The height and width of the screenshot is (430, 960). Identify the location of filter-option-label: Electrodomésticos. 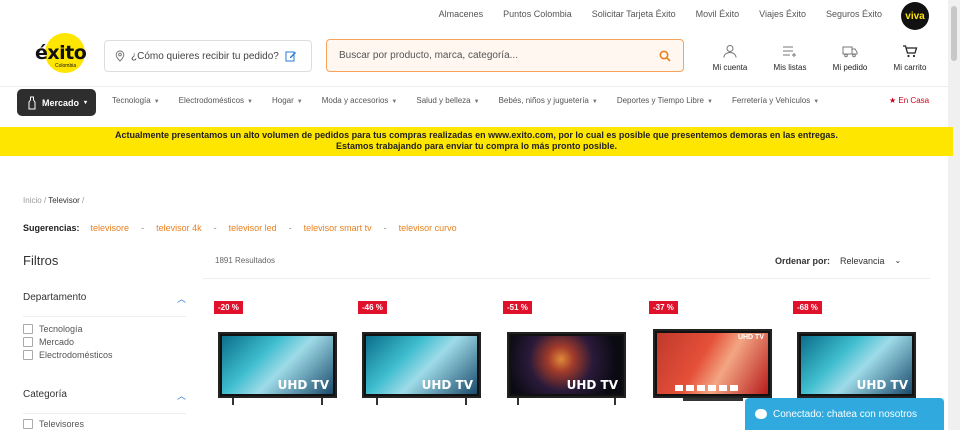
(76, 355).